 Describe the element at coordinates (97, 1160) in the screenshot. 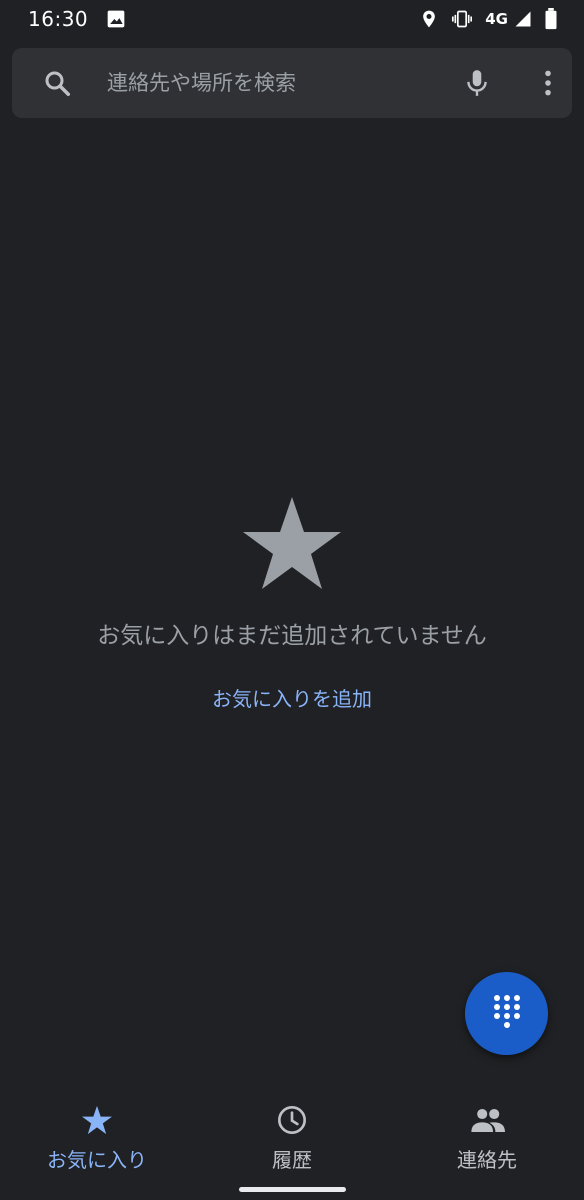

I see `tab-favorites-label: お気に入り` at that location.